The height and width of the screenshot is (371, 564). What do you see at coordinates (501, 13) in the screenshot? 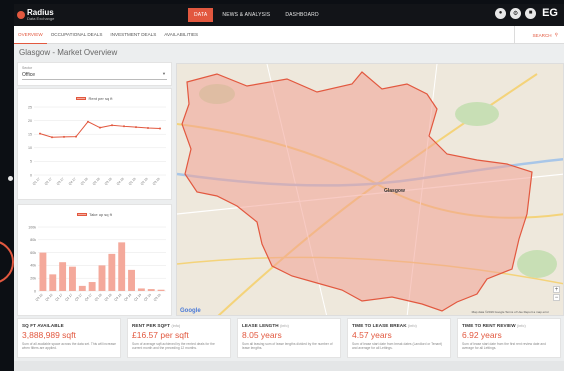
I see `notifications-icon: ●` at bounding box center [501, 13].